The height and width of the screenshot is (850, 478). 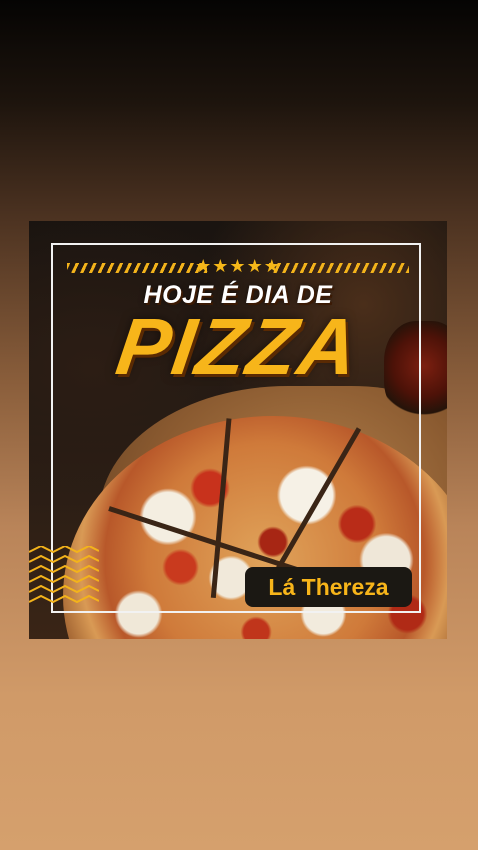 What do you see at coordinates (238, 266) in the screenshot?
I see `star-rating-icon: ★★★★★` at bounding box center [238, 266].